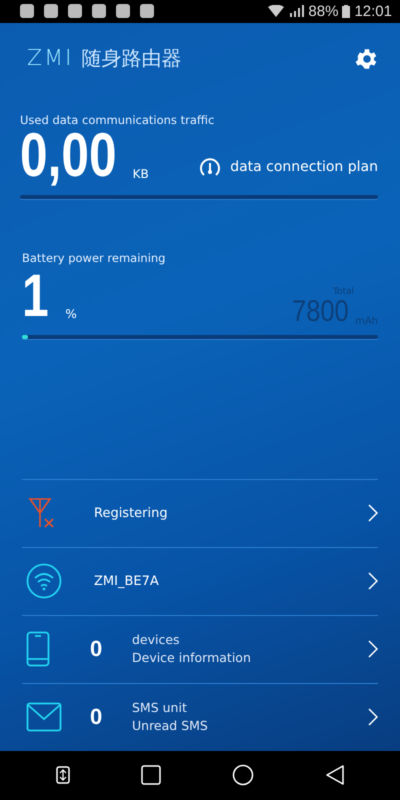 The width and height of the screenshot is (400, 800). I want to click on battery-percent: 88%, so click(323, 11).